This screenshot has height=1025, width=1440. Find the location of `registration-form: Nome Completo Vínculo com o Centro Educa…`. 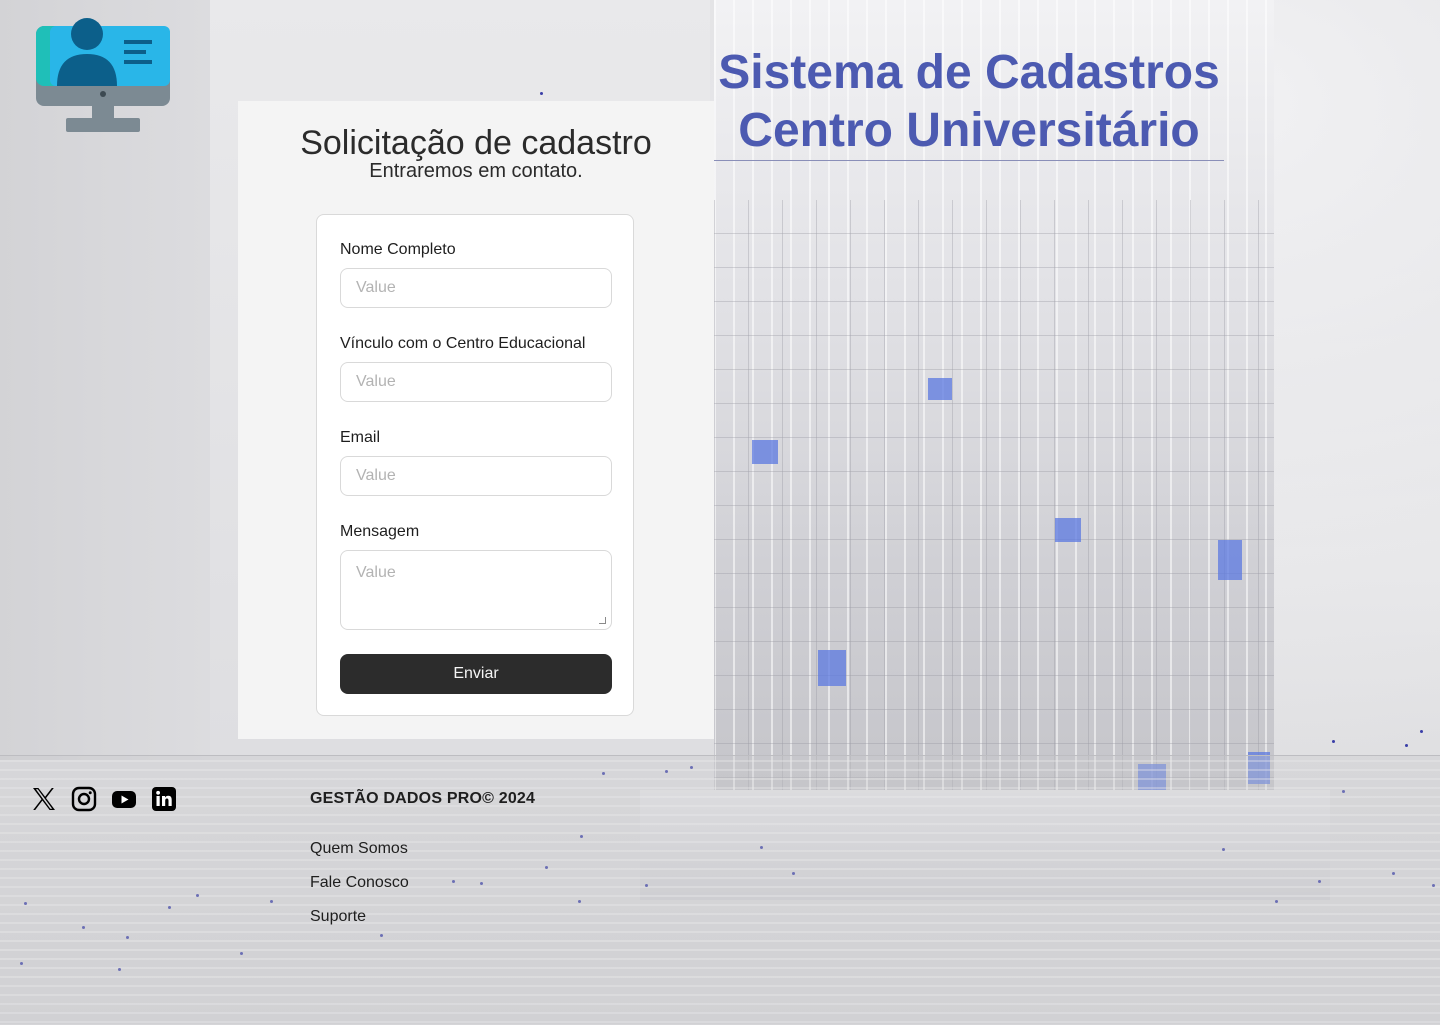

registration-form: Nome Completo Vínculo com o Centro Educa… is located at coordinates (475, 465).